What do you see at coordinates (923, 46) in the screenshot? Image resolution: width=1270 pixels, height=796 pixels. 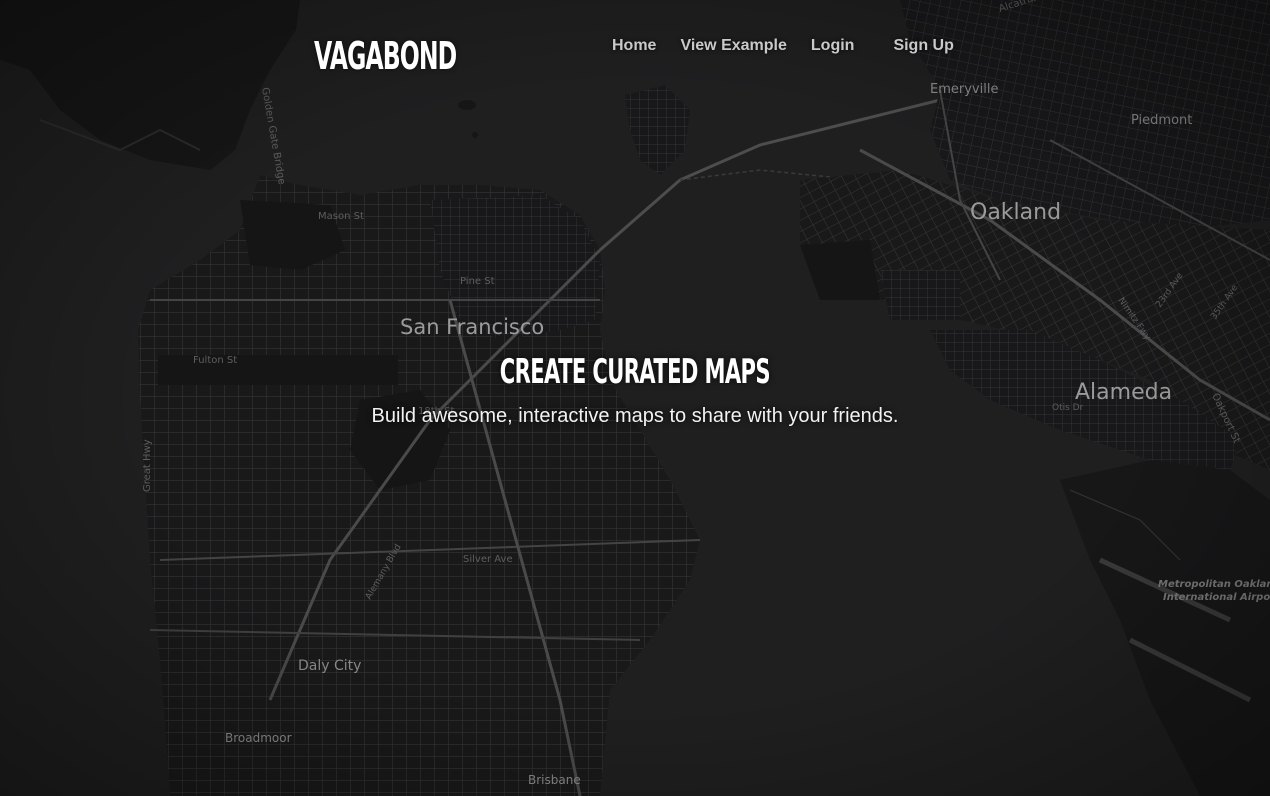 I see `nav-sign-up-link: Sign Up` at bounding box center [923, 46].